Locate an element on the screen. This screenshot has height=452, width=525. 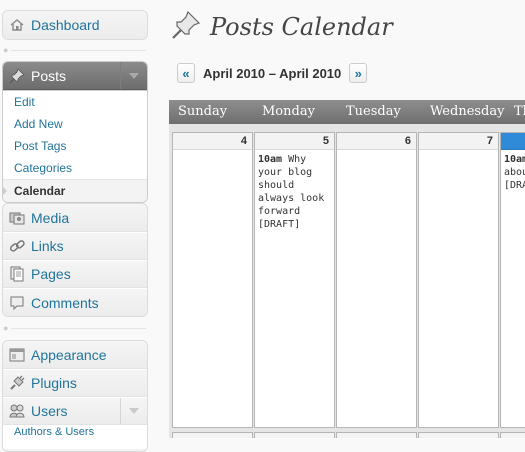
submenu-categories: Categories is located at coordinates (75, 168).